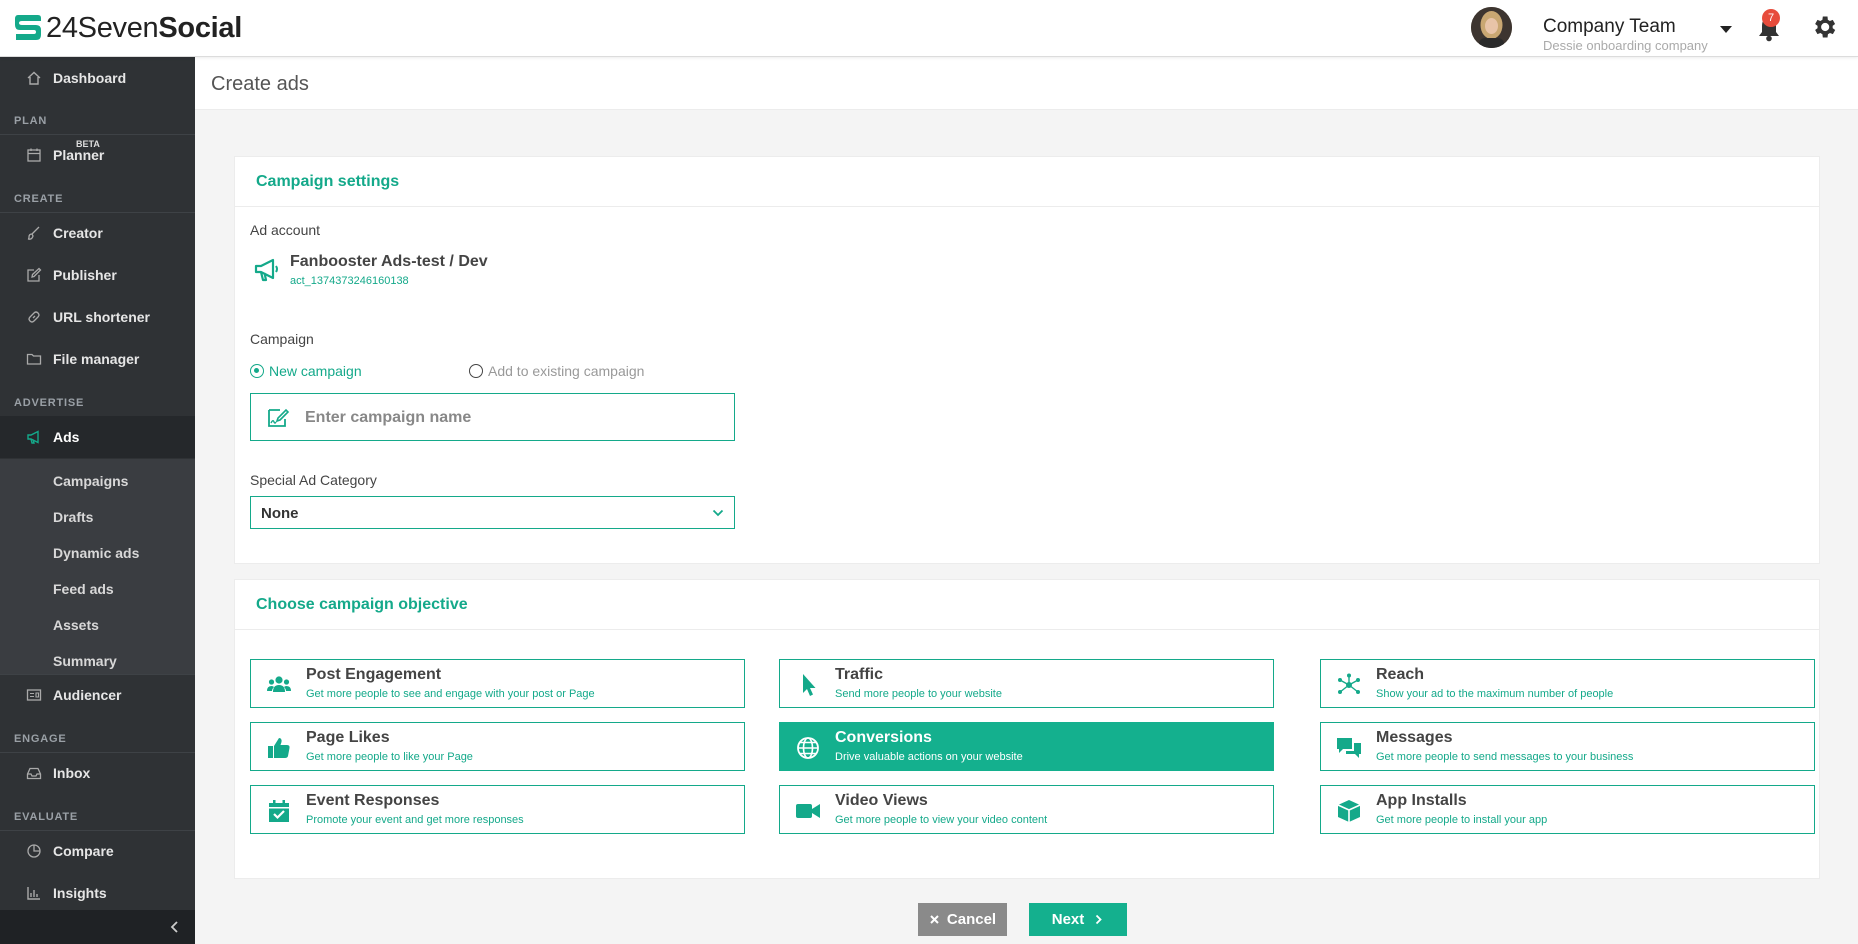  What do you see at coordinates (883, 737) in the screenshot?
I see `objective-title: Conversions` at bounding box center [883, 737].